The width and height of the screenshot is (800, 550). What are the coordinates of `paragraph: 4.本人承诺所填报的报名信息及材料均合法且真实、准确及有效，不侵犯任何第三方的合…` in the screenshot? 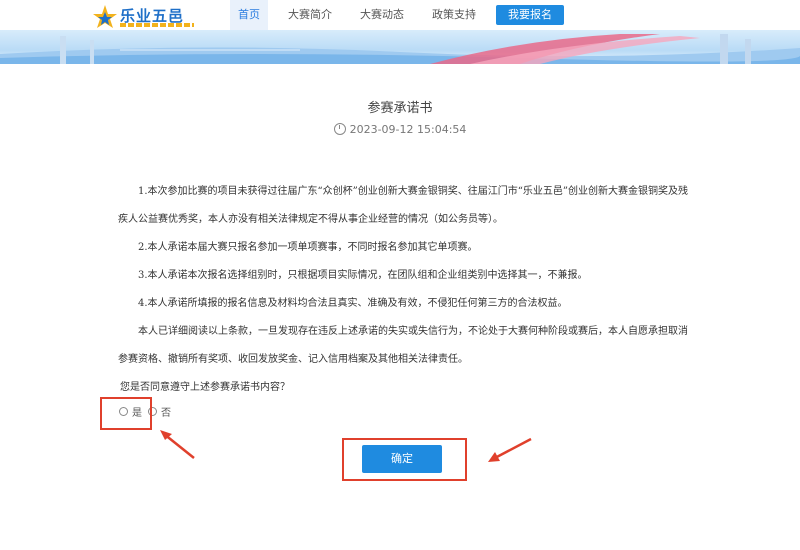 It's located at (353, 303).